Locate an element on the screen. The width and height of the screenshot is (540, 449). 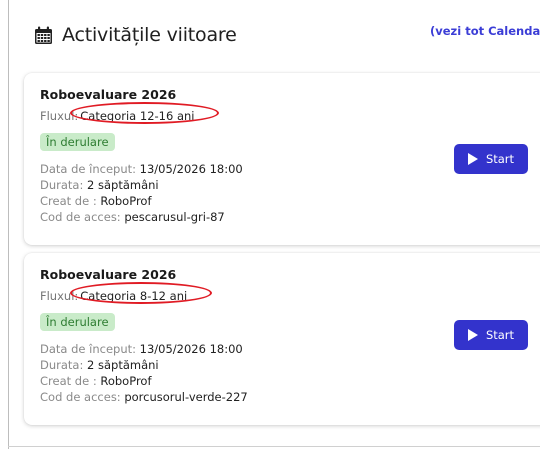
event-flux: Fluxul: Categoria 8-12 ani is located at coordinates (126, 293).